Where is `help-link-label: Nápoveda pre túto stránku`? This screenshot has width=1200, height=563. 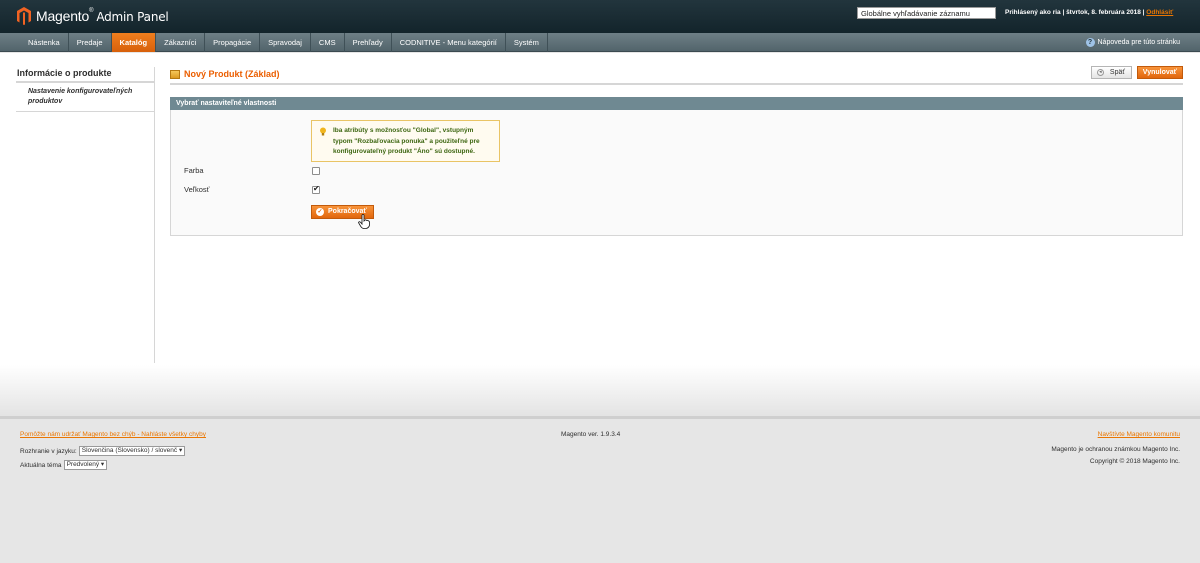
help-link-label: Nápoveda pre túto stránku is located at coordinates (1139, 42).